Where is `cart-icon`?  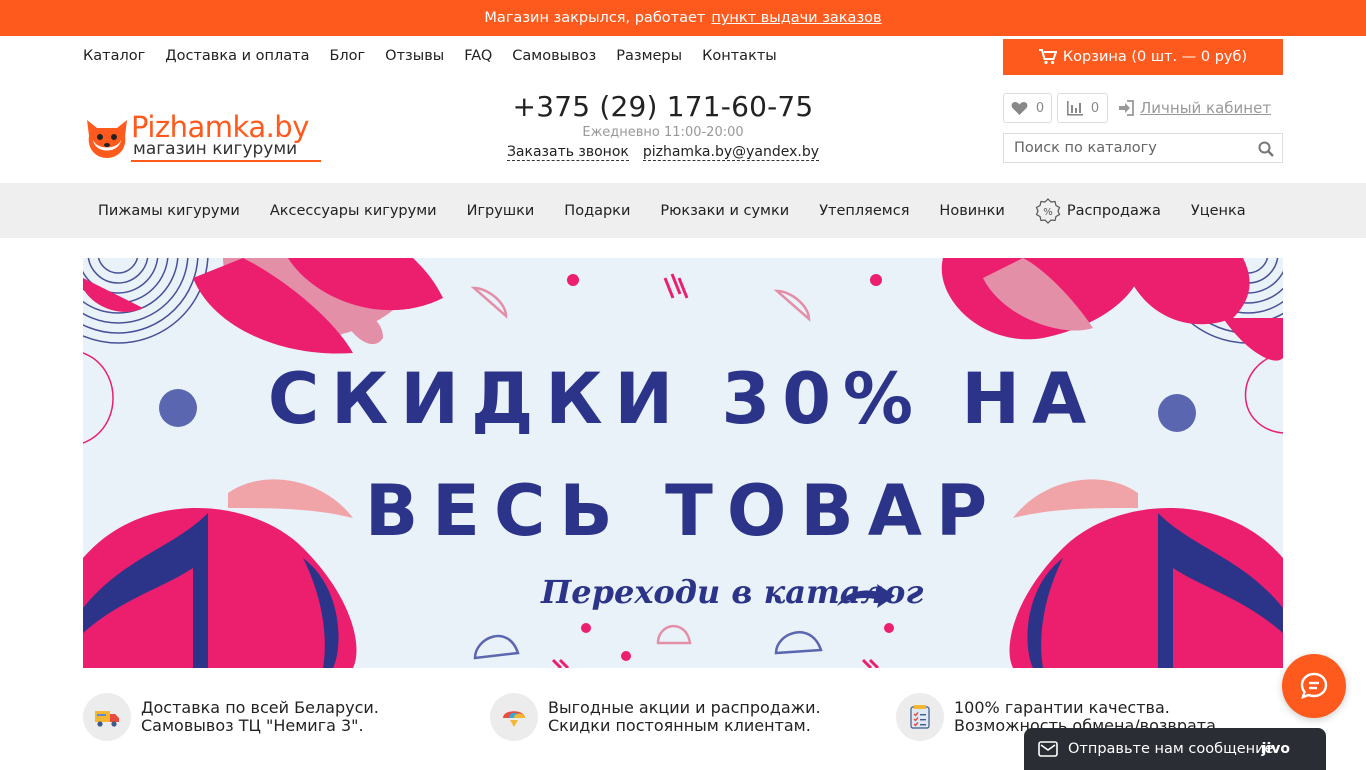
cart-icon is located at coordinates (1047, 57).